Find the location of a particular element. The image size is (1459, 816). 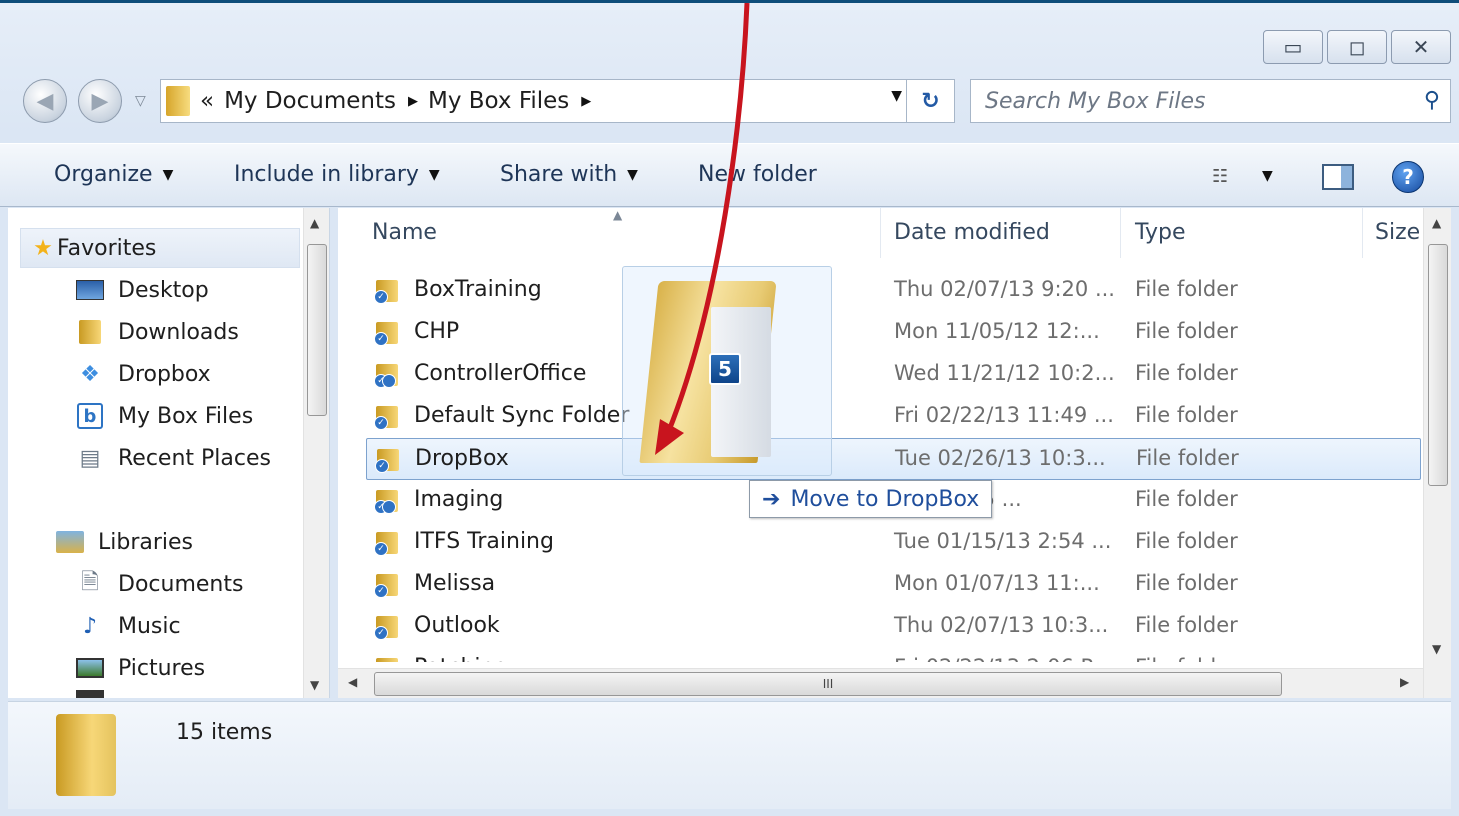

move-arrow-icon: ➔ is located at coordinates (771, 499).